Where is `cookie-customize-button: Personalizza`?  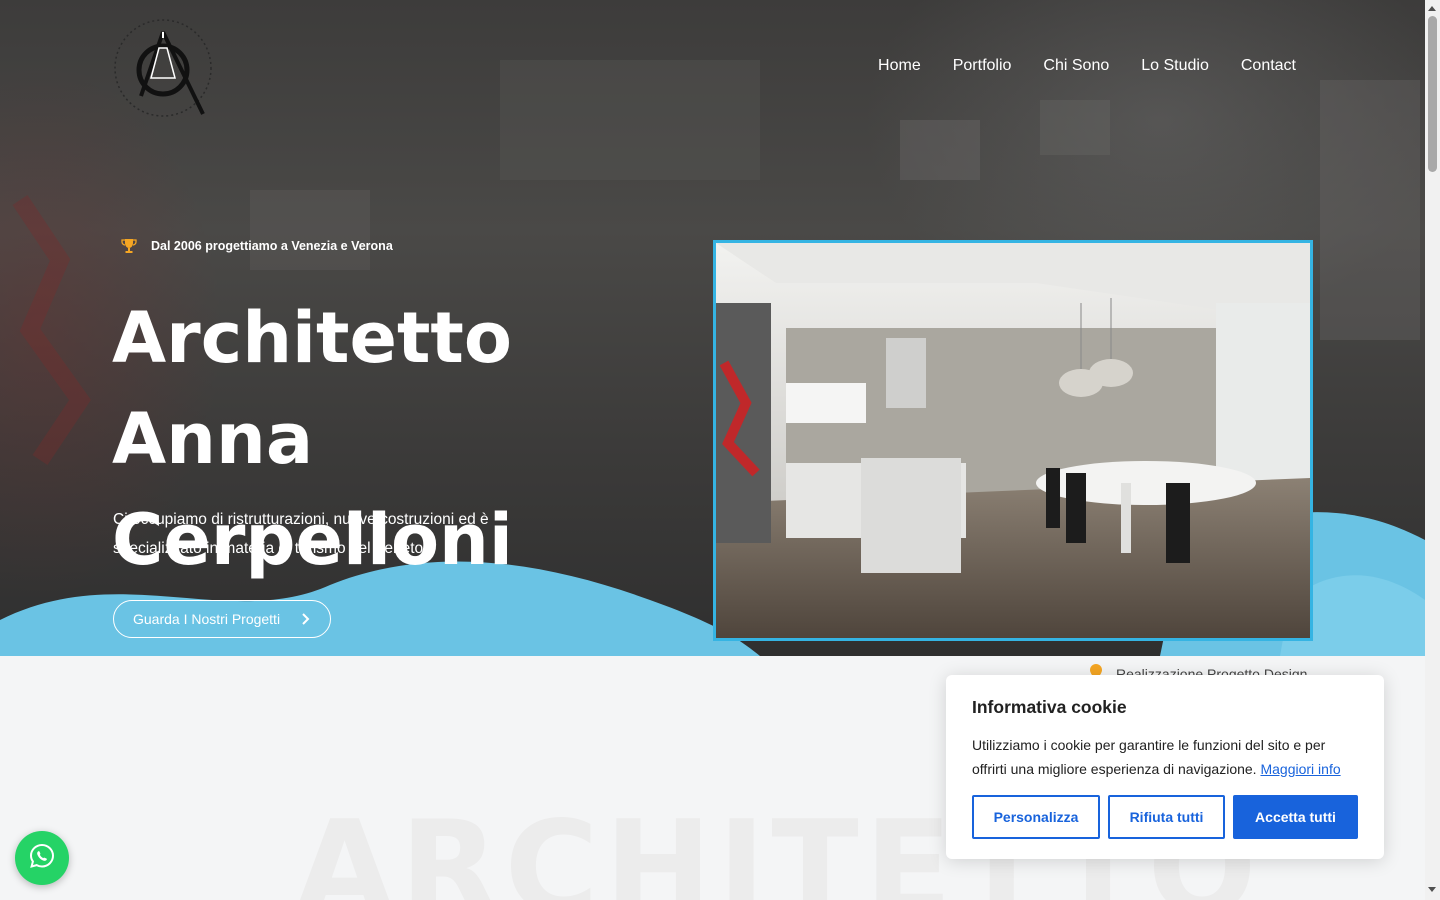 cookie-customize-button: Personalizza is located at coordinates (1036, 817).